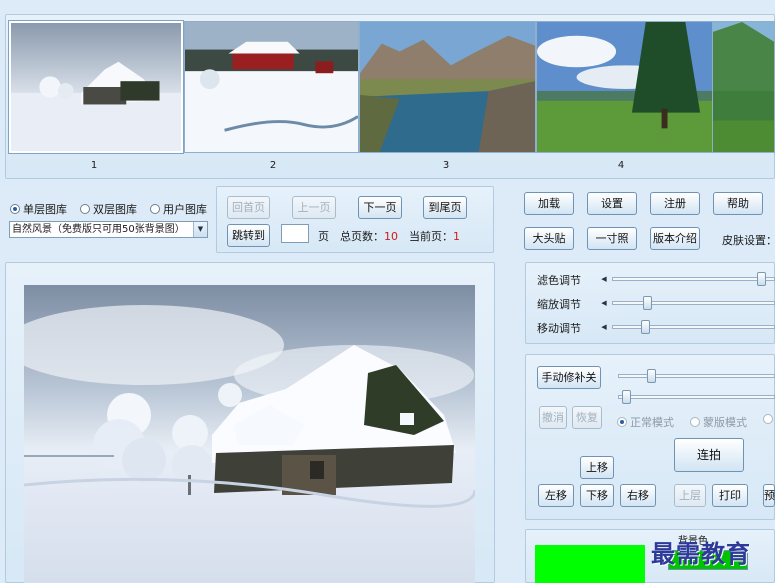 This screenshot has height=583, width=775. What do you see at coordinates (115, 209) in the screenshot?
I see `radio-label: 双层图库` at bounding box center [115, 209].